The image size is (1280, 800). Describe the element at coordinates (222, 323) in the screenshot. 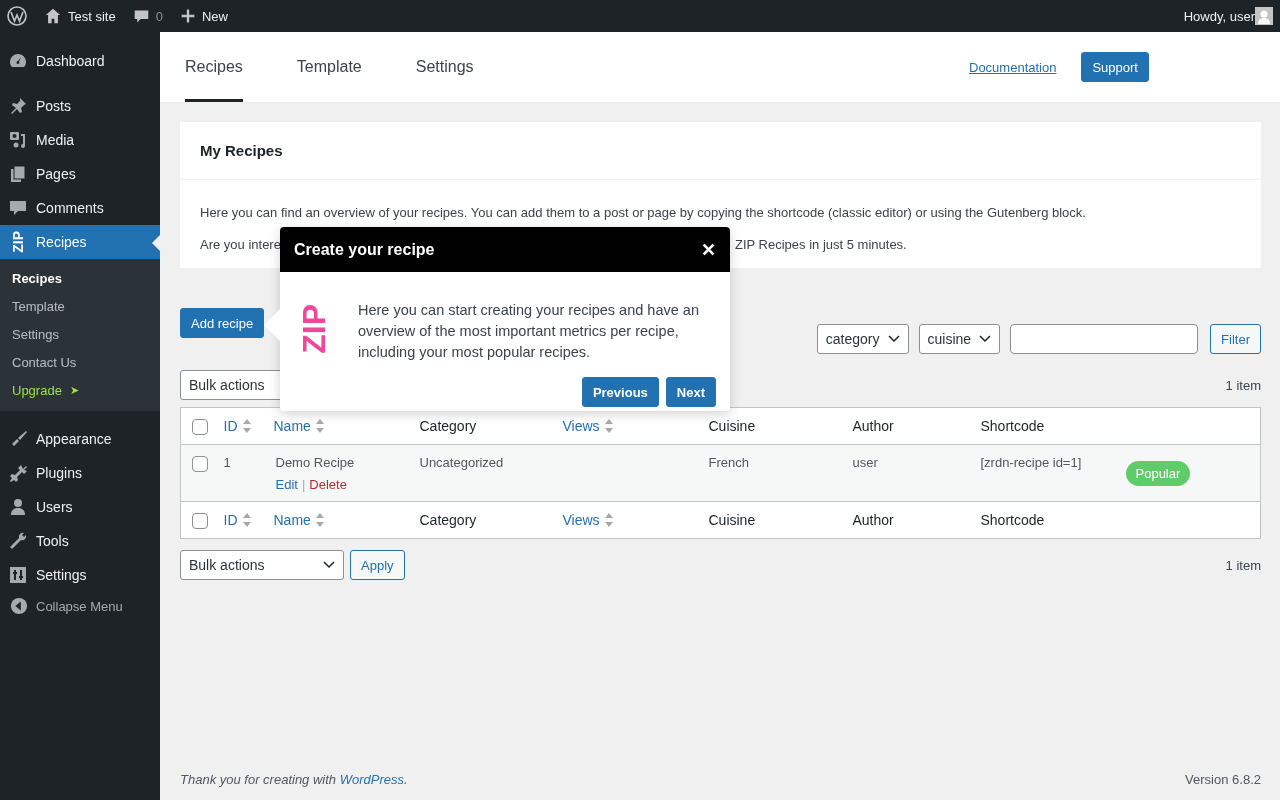

I see `add-recipe-button: Add recipe` at that location.